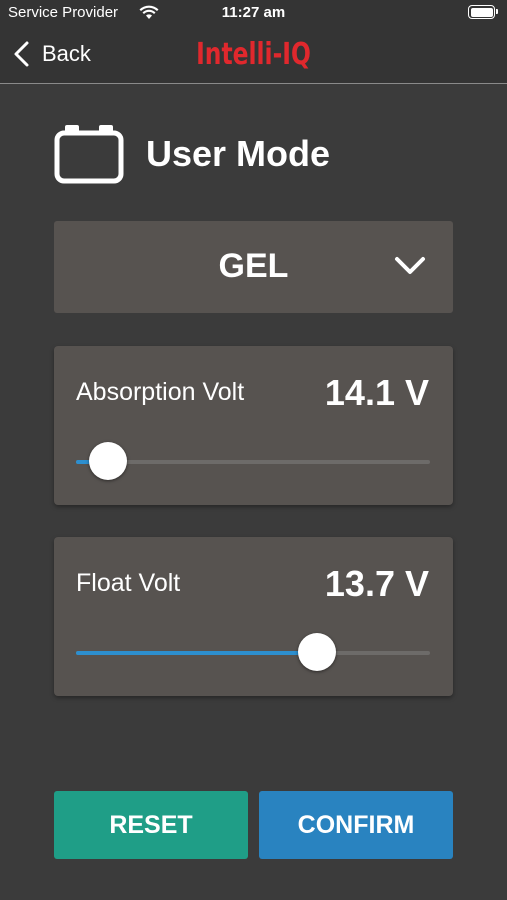 This screenshot has height=900, width=507. What do you see at coordinates (89, 154) in the screenshot?
I see `battery-outline-icon` at bounding box center [89, 154].